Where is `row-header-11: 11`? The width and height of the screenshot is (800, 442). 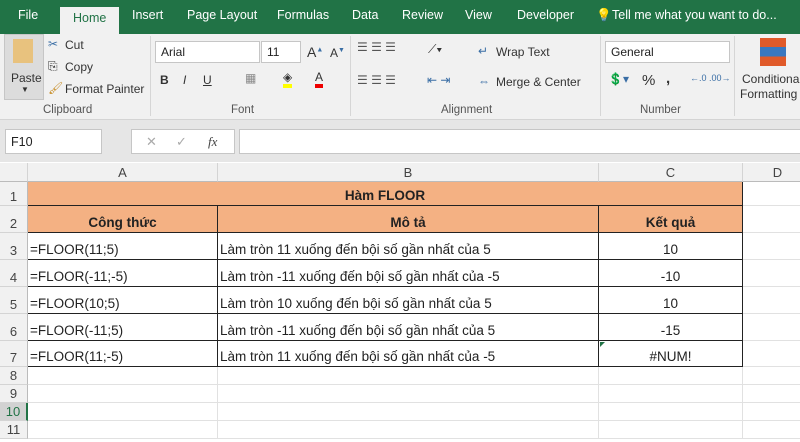
row-header-11: 11 is located at coordinates (14, 430).